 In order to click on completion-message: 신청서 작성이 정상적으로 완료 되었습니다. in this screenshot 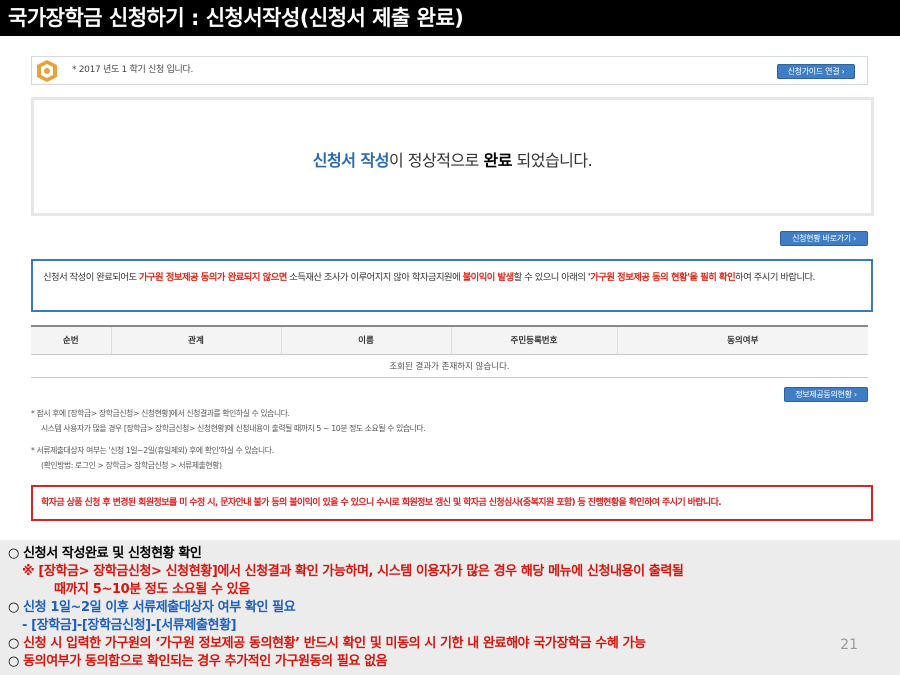, I will do `click(452, 159)`.